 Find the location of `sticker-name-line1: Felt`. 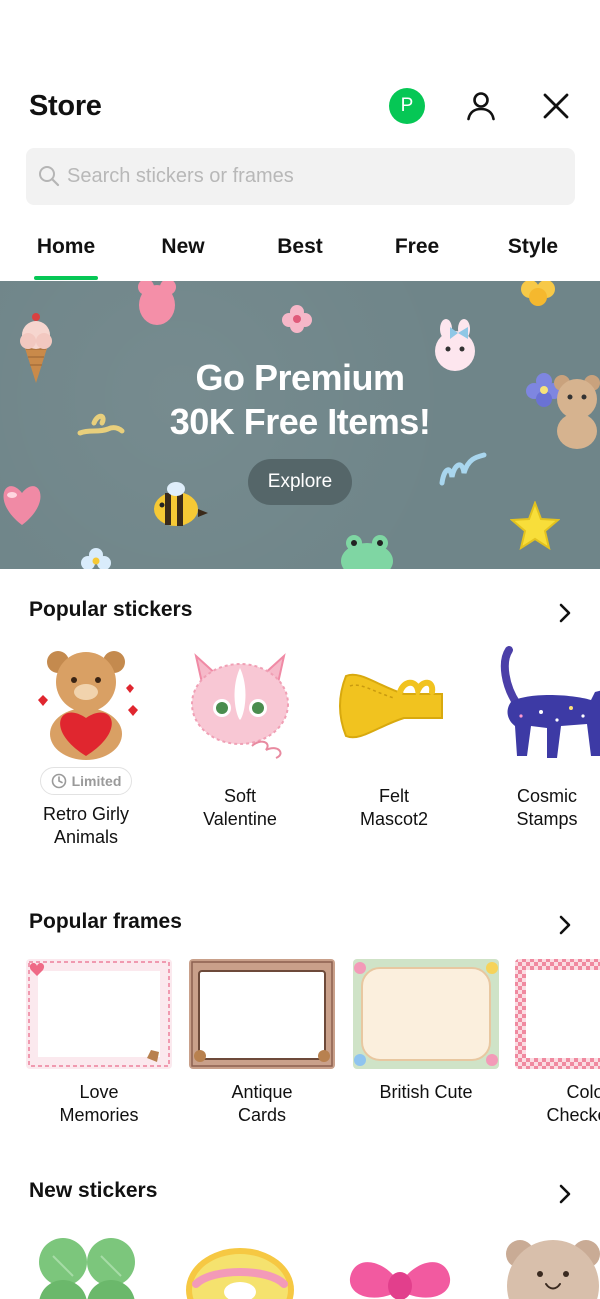

sticker-name-line1: Felt is located at coordinates (393, 796).